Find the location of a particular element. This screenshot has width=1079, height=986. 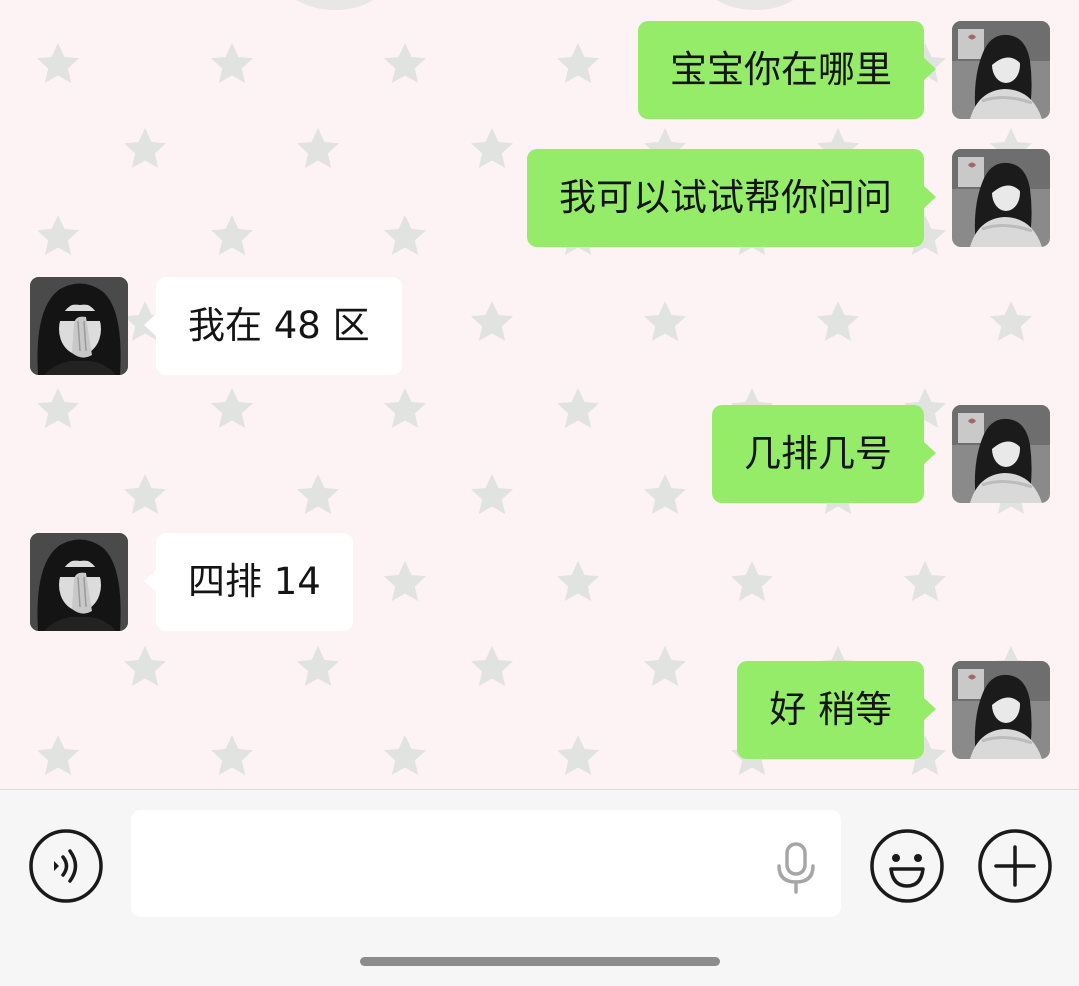

plus-icon is located at coordinates (1015, 866).